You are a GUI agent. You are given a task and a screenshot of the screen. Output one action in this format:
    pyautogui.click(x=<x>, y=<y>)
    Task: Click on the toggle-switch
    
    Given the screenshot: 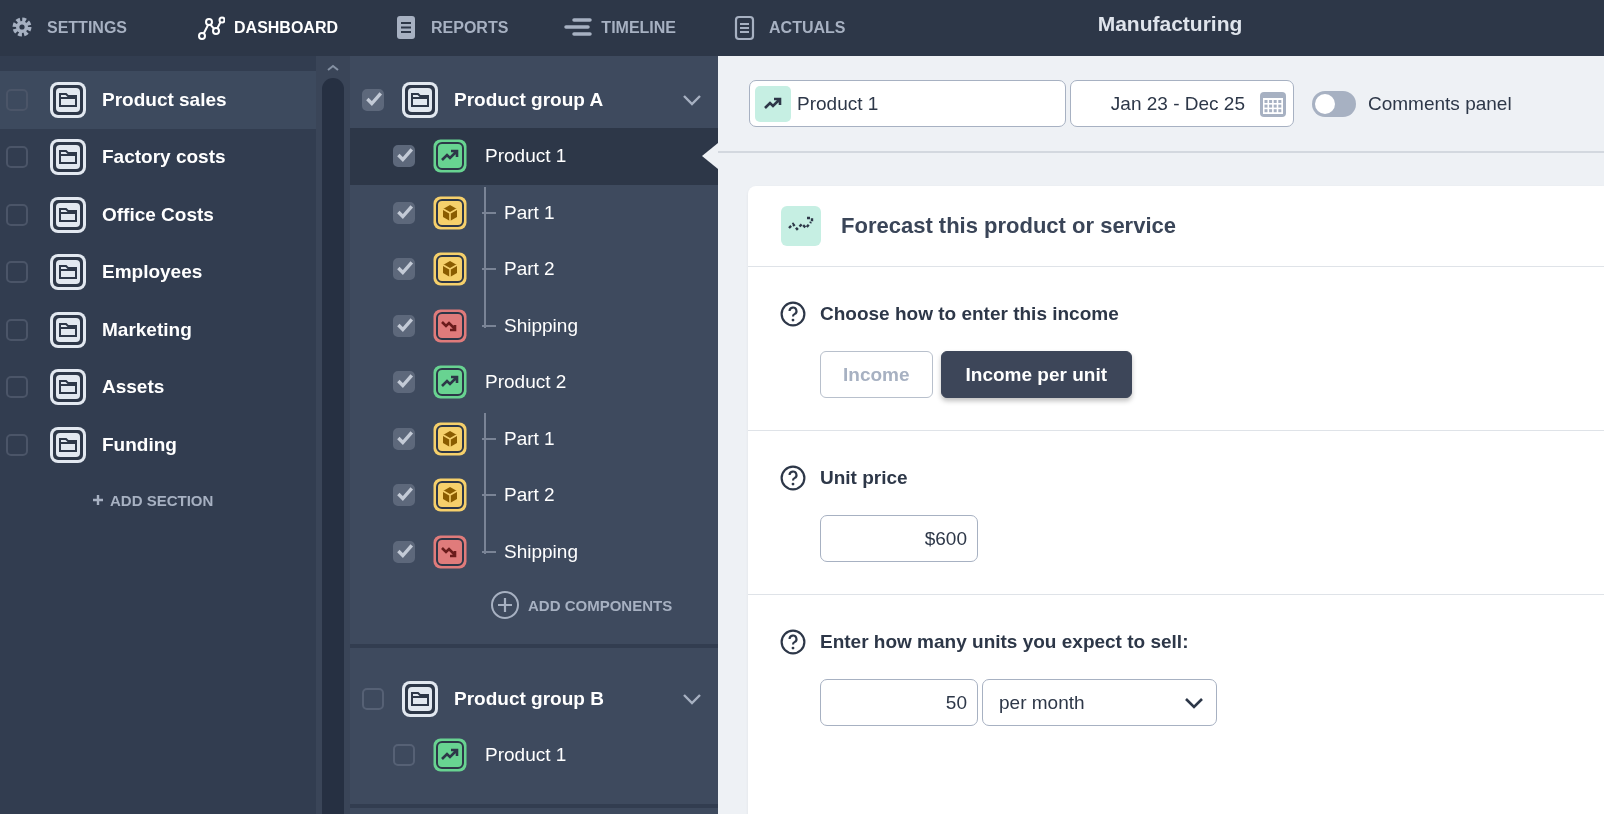 What is the action you would take?
    pyautogui.click(x=1334, y=103)
    